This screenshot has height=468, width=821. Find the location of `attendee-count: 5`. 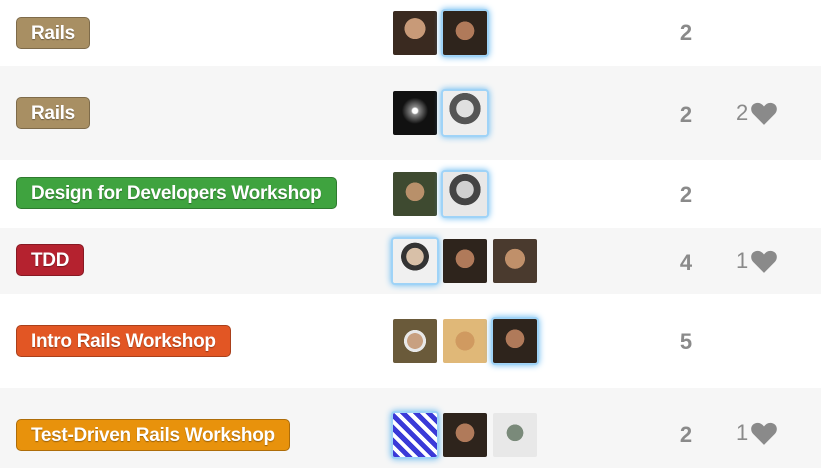

attendee-count: 5 is located at coordinates (686, 341).